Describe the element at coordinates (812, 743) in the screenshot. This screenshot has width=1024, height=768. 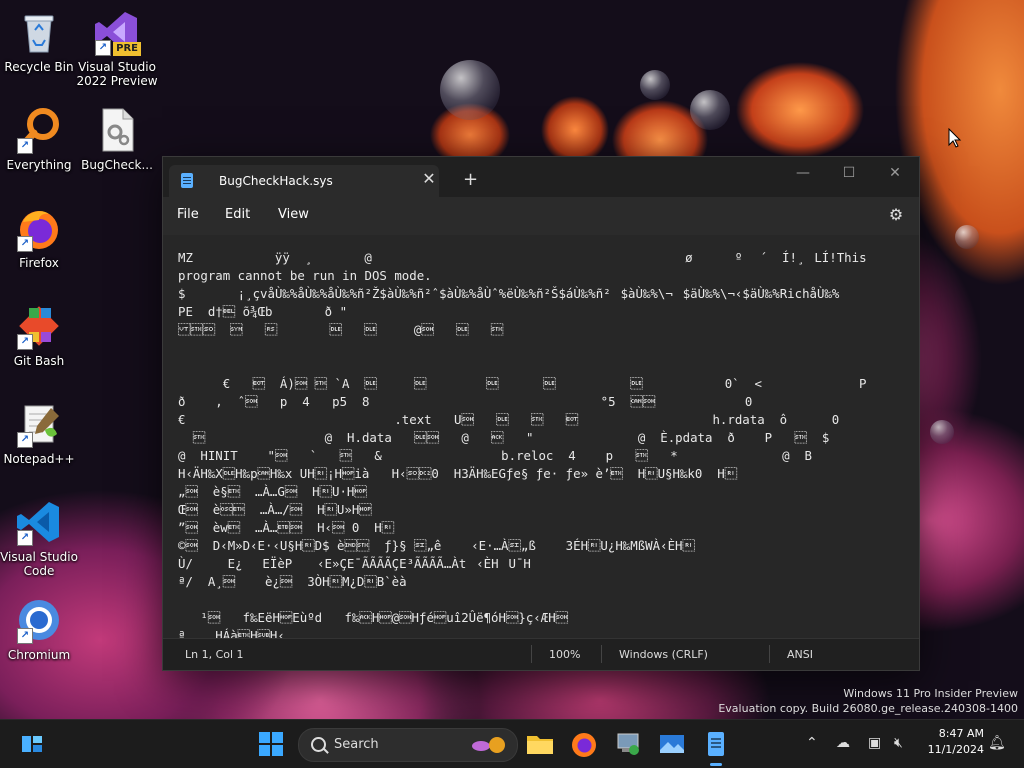
I see `show-hidden-icons-chevron-icon: ⌃` at that location.